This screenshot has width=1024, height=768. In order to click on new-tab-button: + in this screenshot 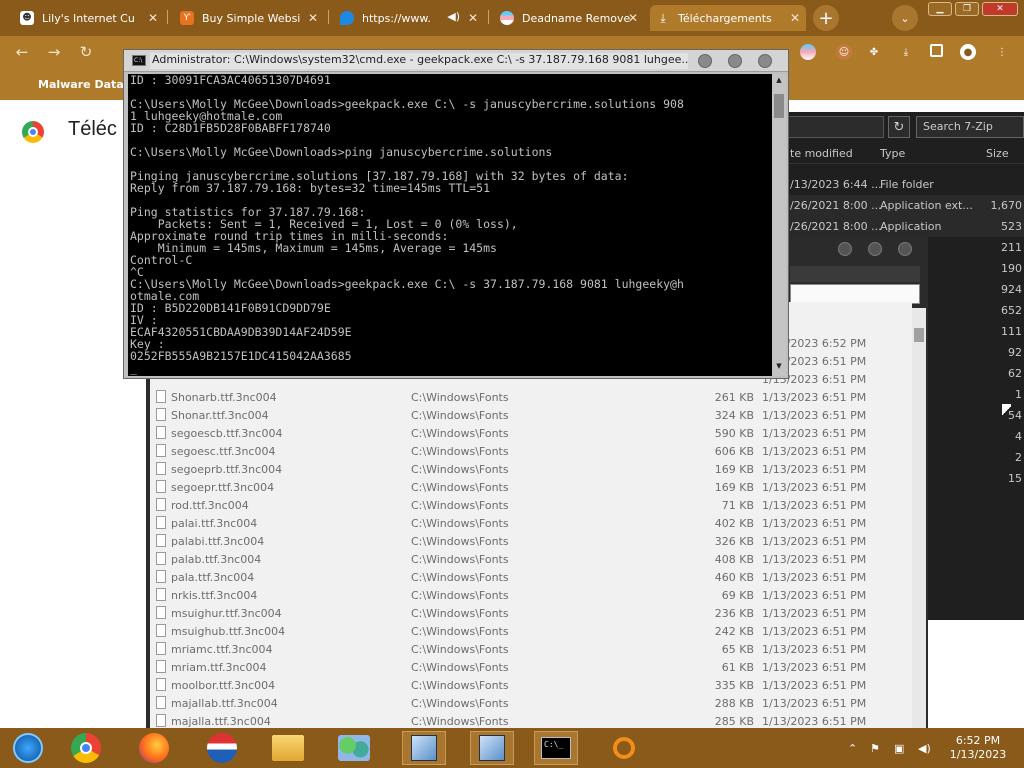, I will do `click(826, 18)`.